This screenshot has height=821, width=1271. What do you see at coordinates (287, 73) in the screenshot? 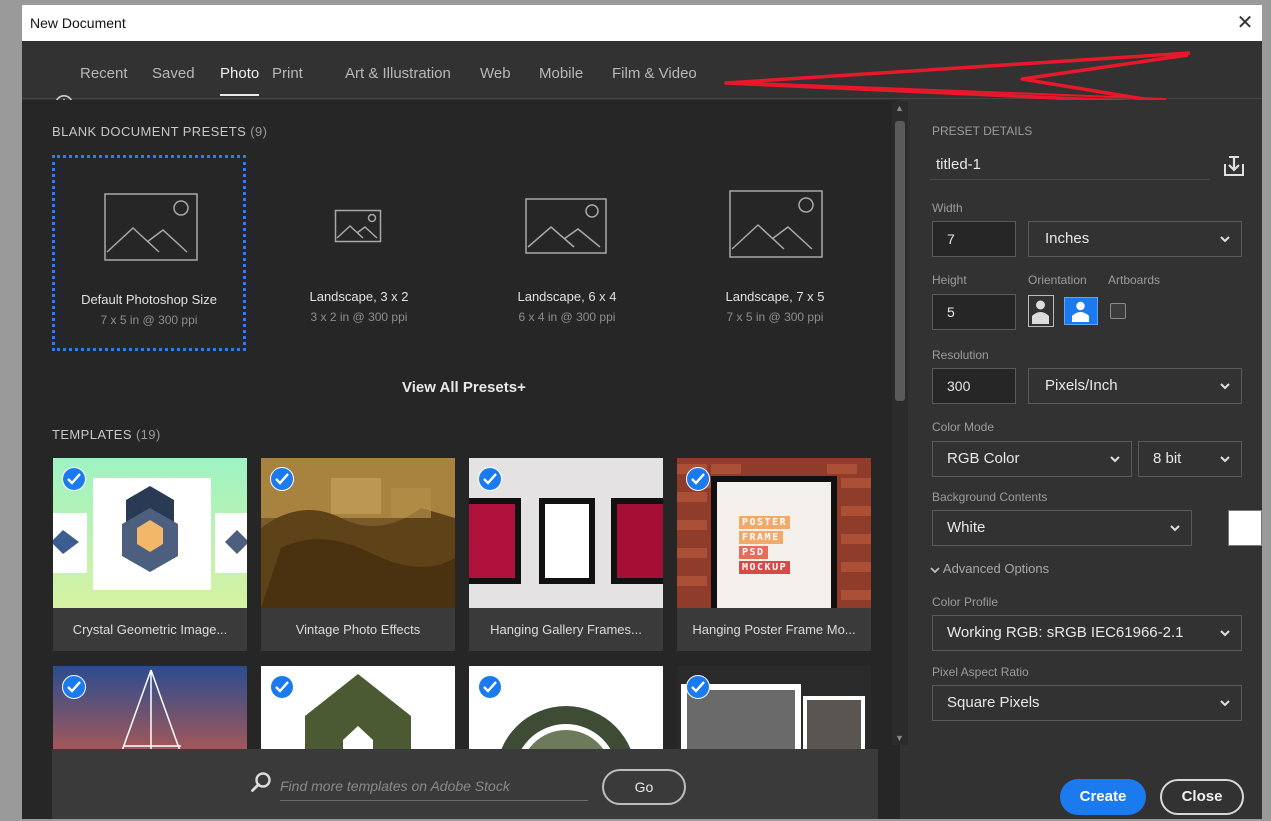
I see `tab-print: Print` at bounding box center [287, 73].